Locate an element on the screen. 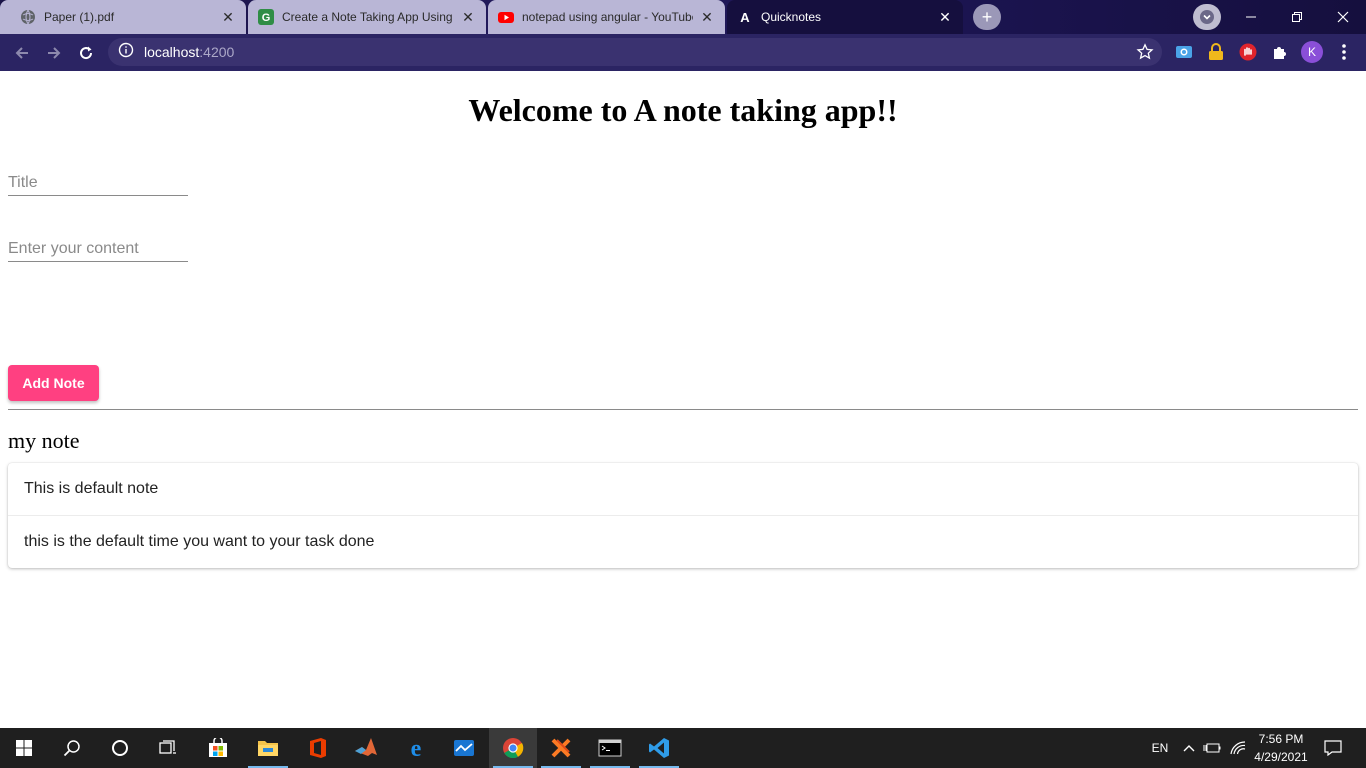 Image resolution: width=1366 pixels, height=768 pixels. screen-capture-extension-icon is located at coordinates (1184, 52).